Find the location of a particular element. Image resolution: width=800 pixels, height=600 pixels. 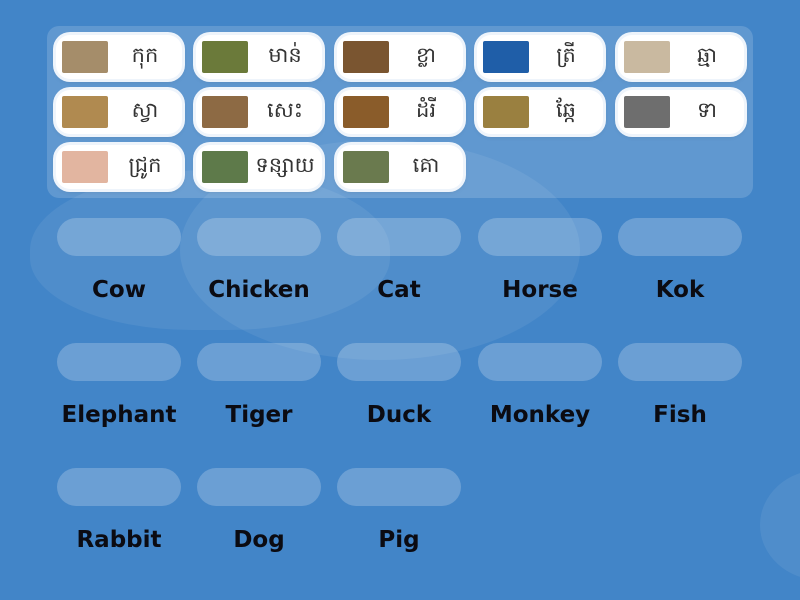

draggable-card: សេះ is located at coordinates (259, 112).